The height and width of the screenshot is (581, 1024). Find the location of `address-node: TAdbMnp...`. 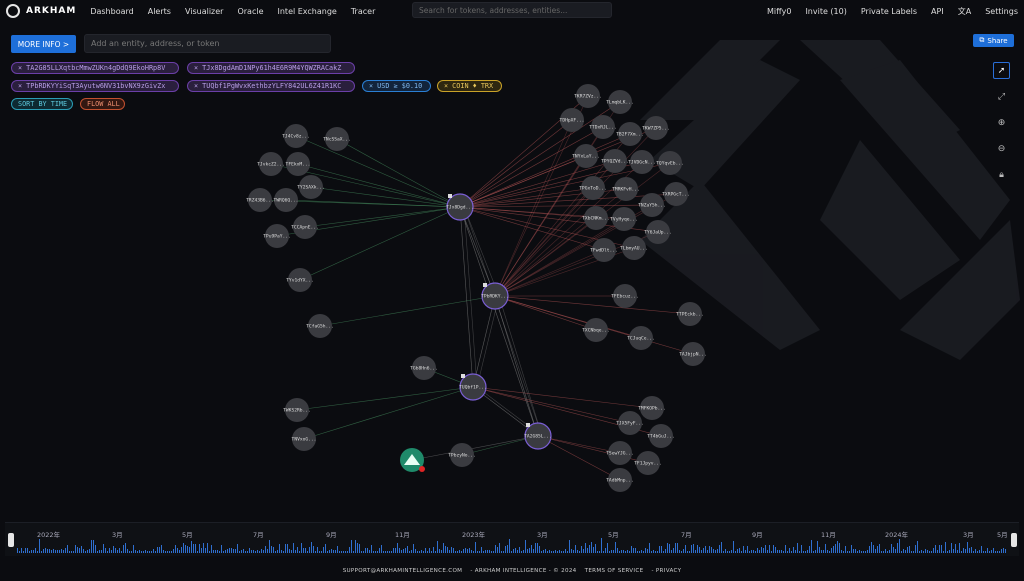

address-node: TAdbMnp... is located at coordinates (620, 480).